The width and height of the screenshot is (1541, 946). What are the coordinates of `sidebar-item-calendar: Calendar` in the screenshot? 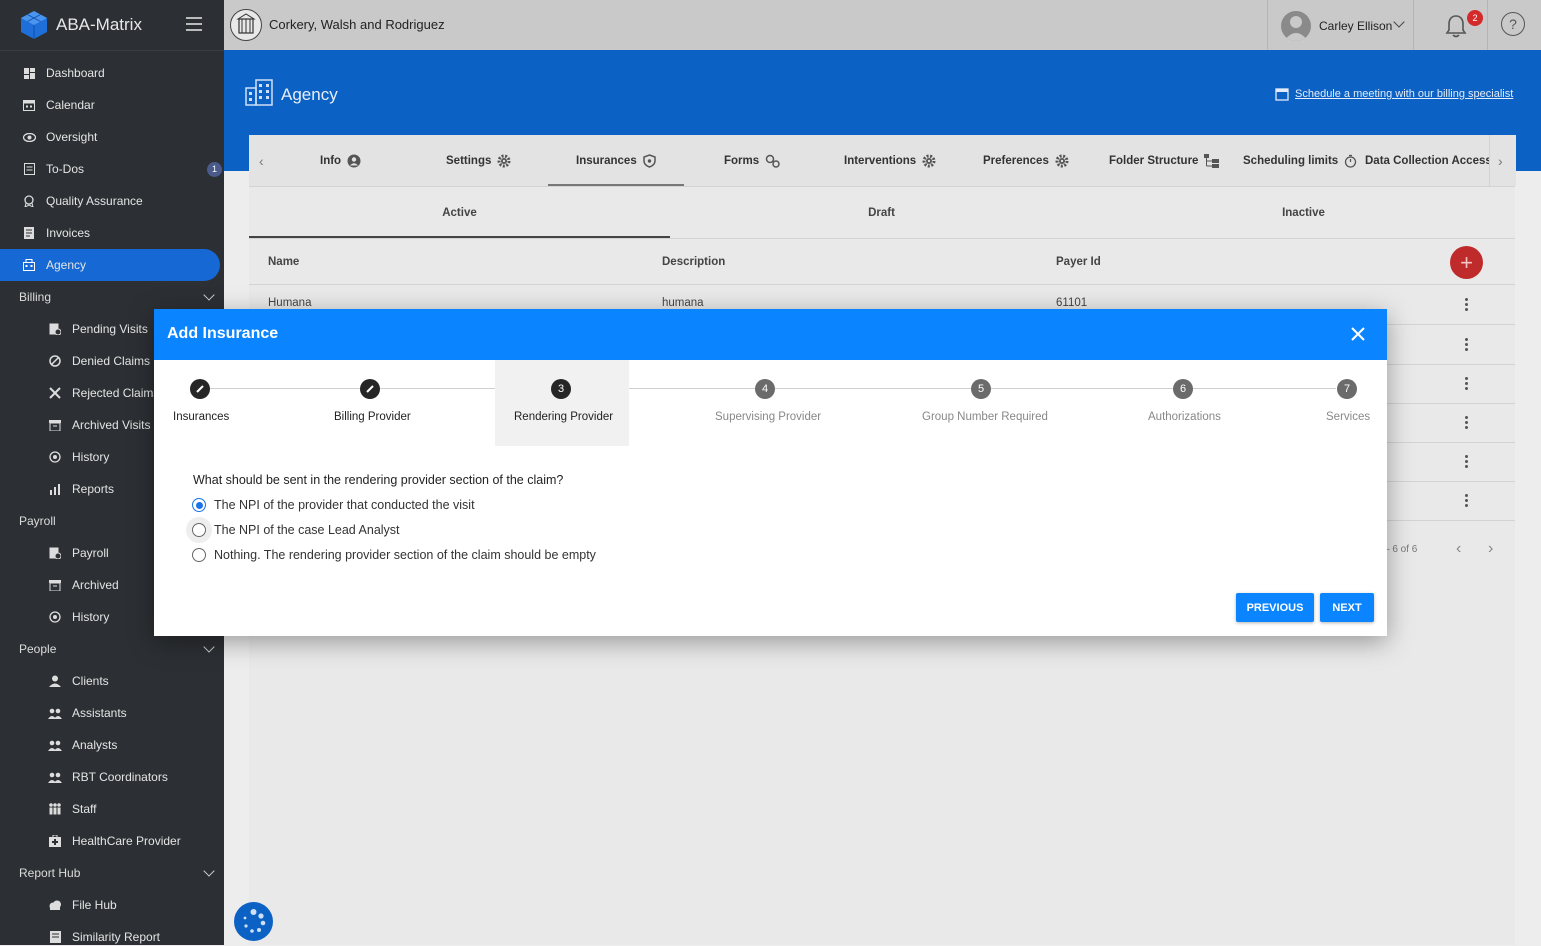 It's located at (112, 105).